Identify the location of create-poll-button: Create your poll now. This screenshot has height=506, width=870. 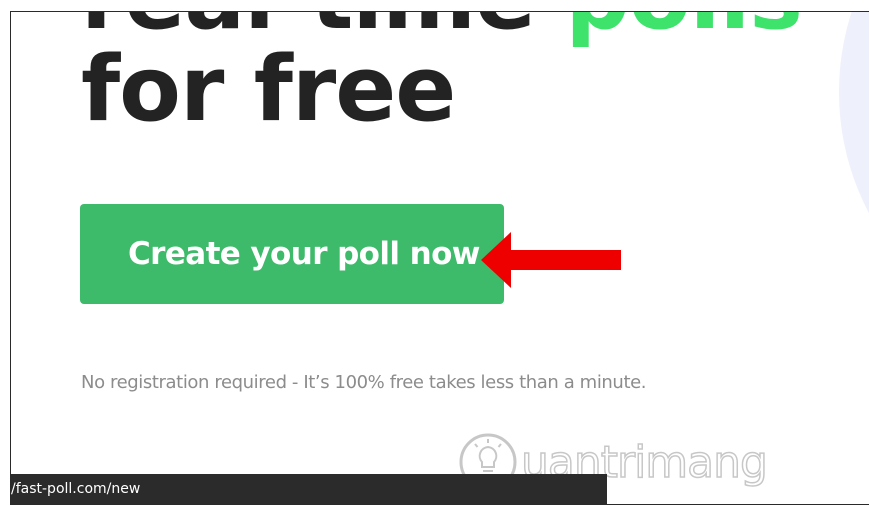
(292, 254).